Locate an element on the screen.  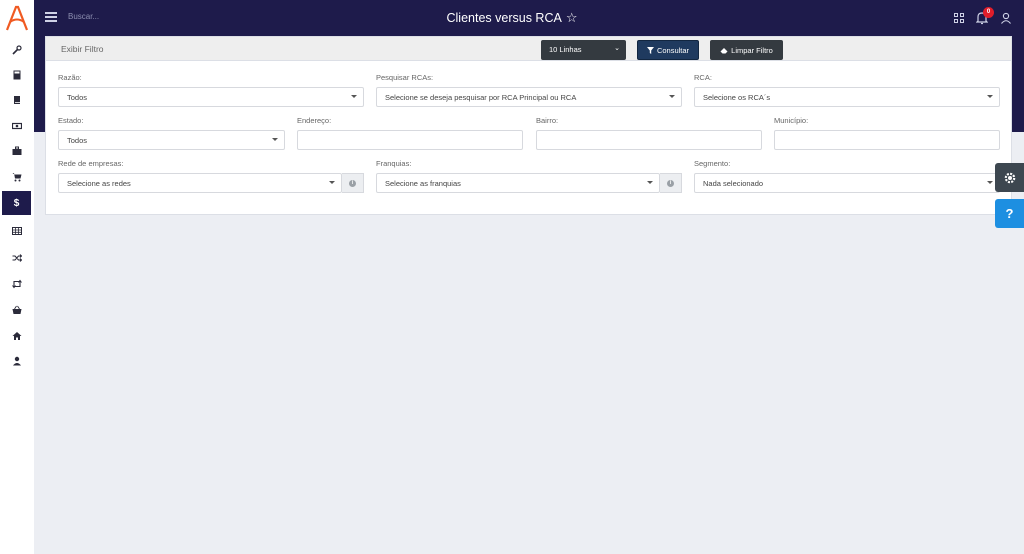
help-float-button: ? is located at coordinates (1009, 213).